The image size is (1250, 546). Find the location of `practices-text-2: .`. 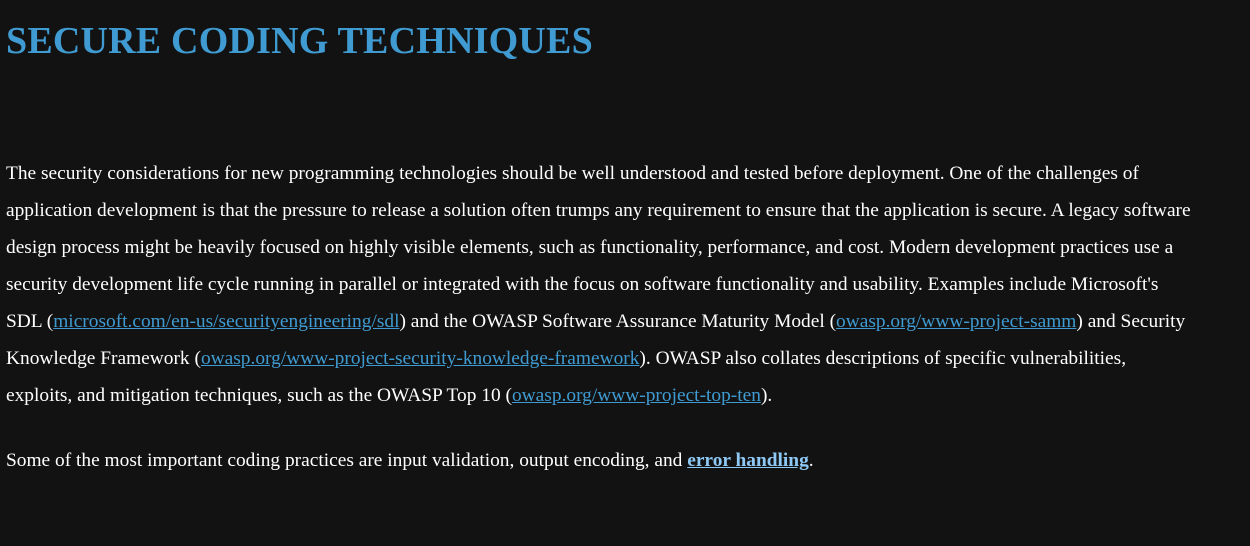

practices-text-2: . is located at coordinates (811, 460).